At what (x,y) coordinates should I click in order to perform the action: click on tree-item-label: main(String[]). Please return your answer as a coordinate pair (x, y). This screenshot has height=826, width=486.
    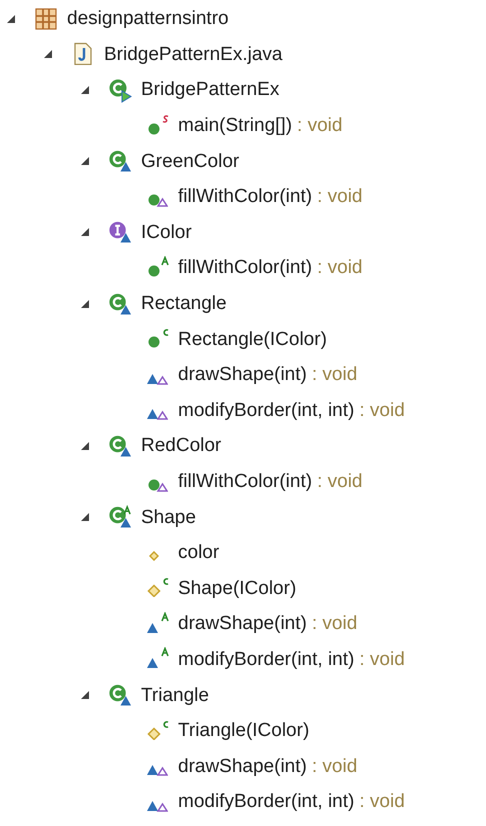
    Looking at the image, I should click on (235, 126).